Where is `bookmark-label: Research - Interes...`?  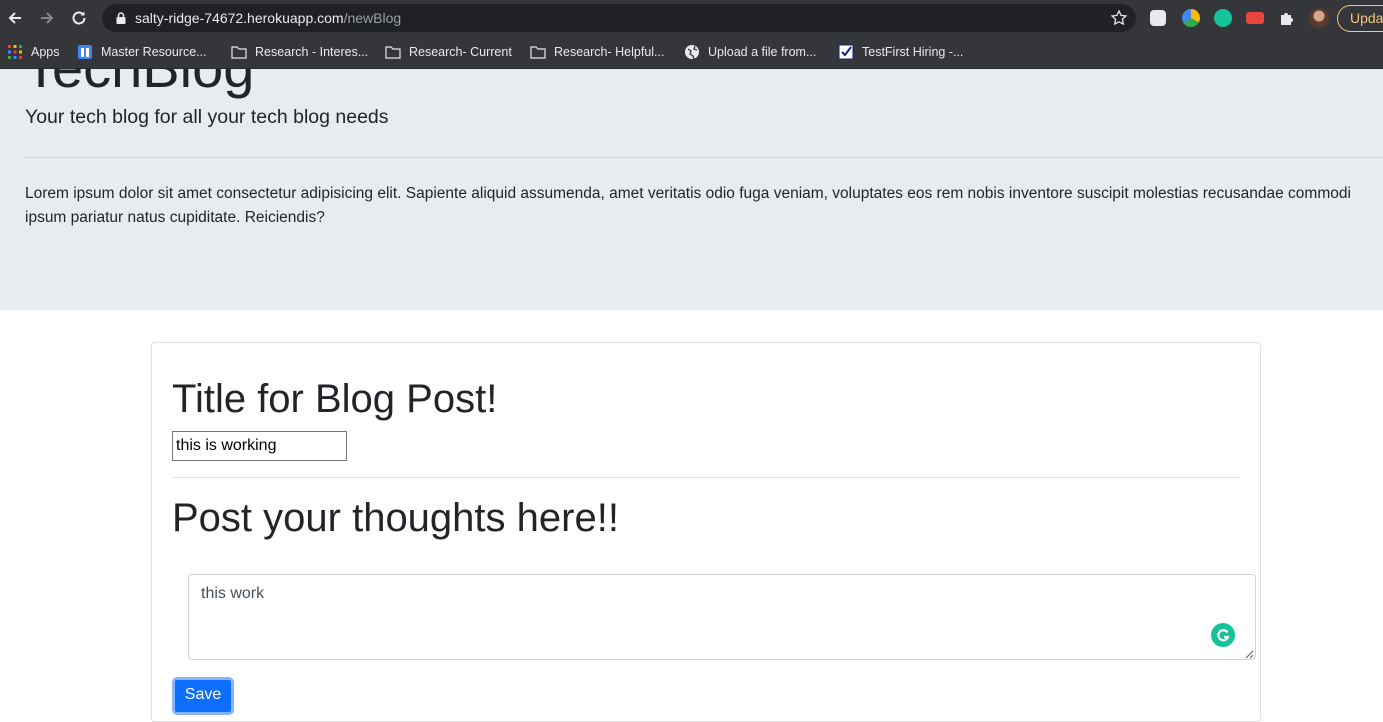
bookmark-label: Research - Interes... is located at coordinates (312, 52).